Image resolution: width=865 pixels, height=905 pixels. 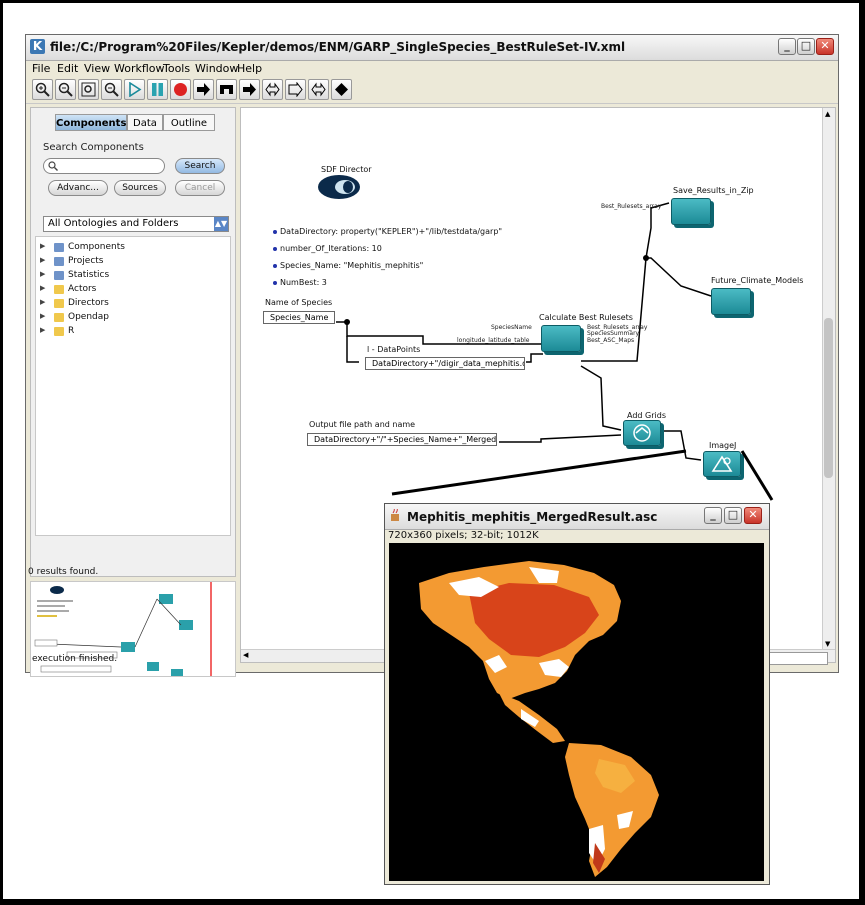 What do you see at coordinates (463, 535) in the screenshot?
I see `image-info: 720x360 pixels; 32-bit; 1012K` at bounding box center [463, 535].